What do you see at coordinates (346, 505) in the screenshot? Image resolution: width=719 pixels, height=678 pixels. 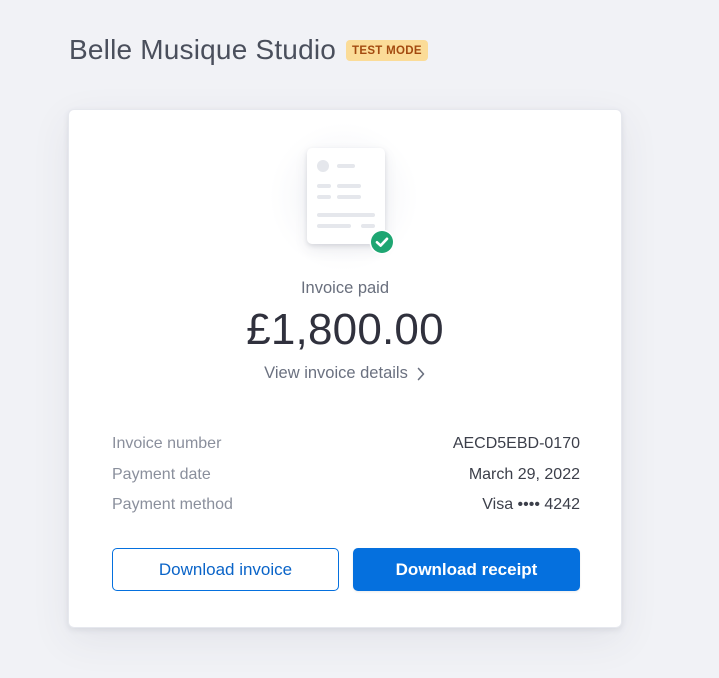 I see `info-row-payment-method: Payment method Visa •••• 4242` at bounding box center [346, 505].